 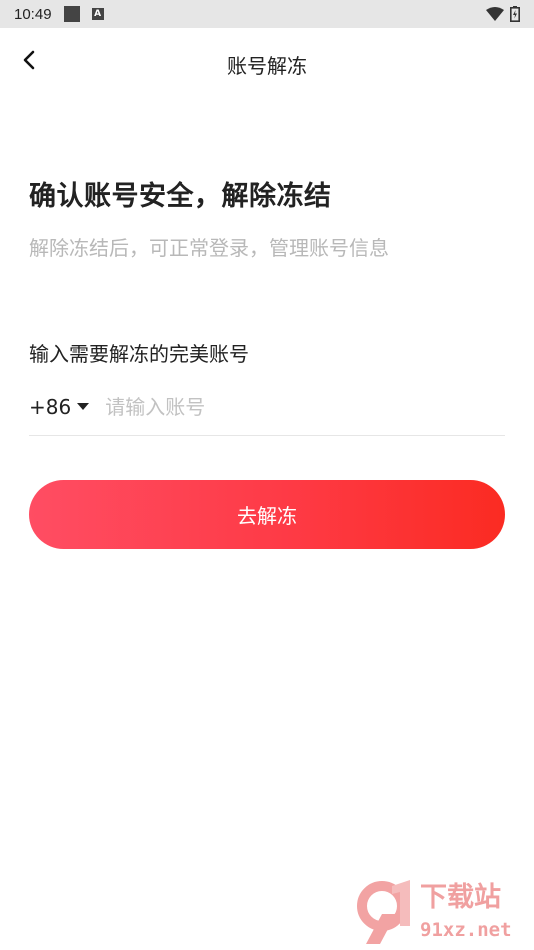 I want to click on subtitle: 解除冻结后，可正常登录，管理账号信息, so click(x=209, y=248).